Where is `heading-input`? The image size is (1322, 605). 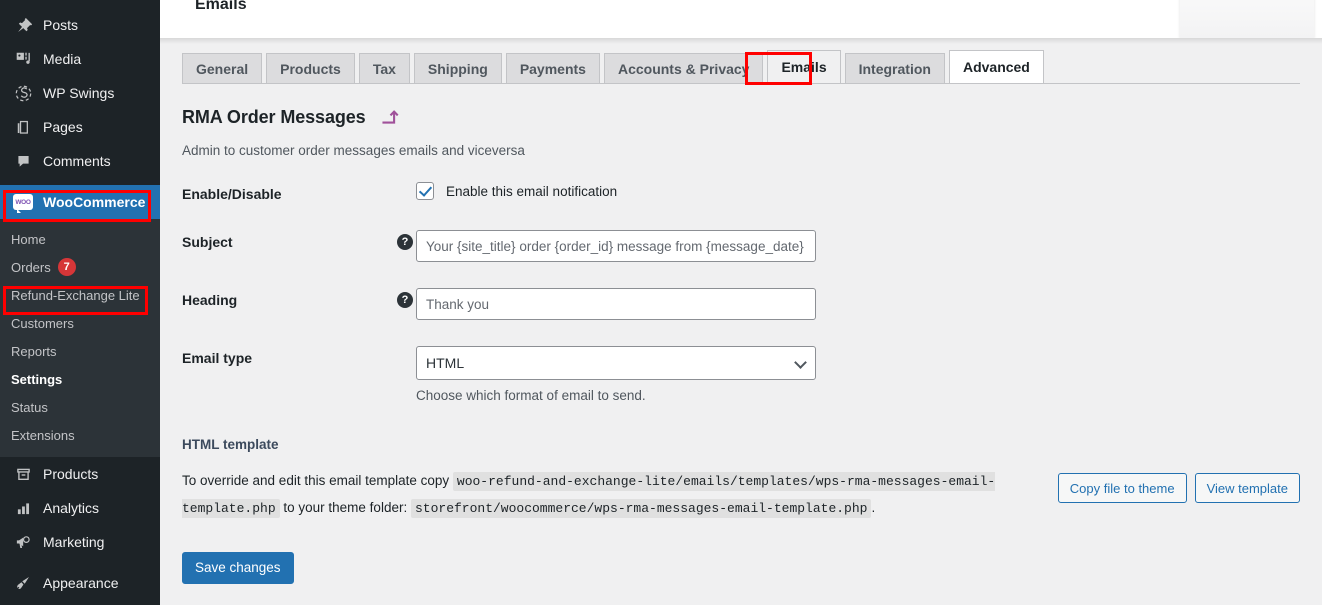 heading-input is located at coordinates (616, 304).